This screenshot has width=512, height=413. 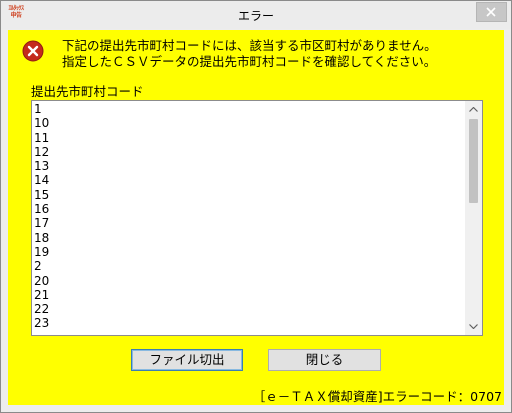 What do you see at coordinates (377, 396) in the screenshot?
I see `error-code: ［ｅ－ＴＡＸ償却資産]エラーコード：0707` at bounding box center [377, 396].